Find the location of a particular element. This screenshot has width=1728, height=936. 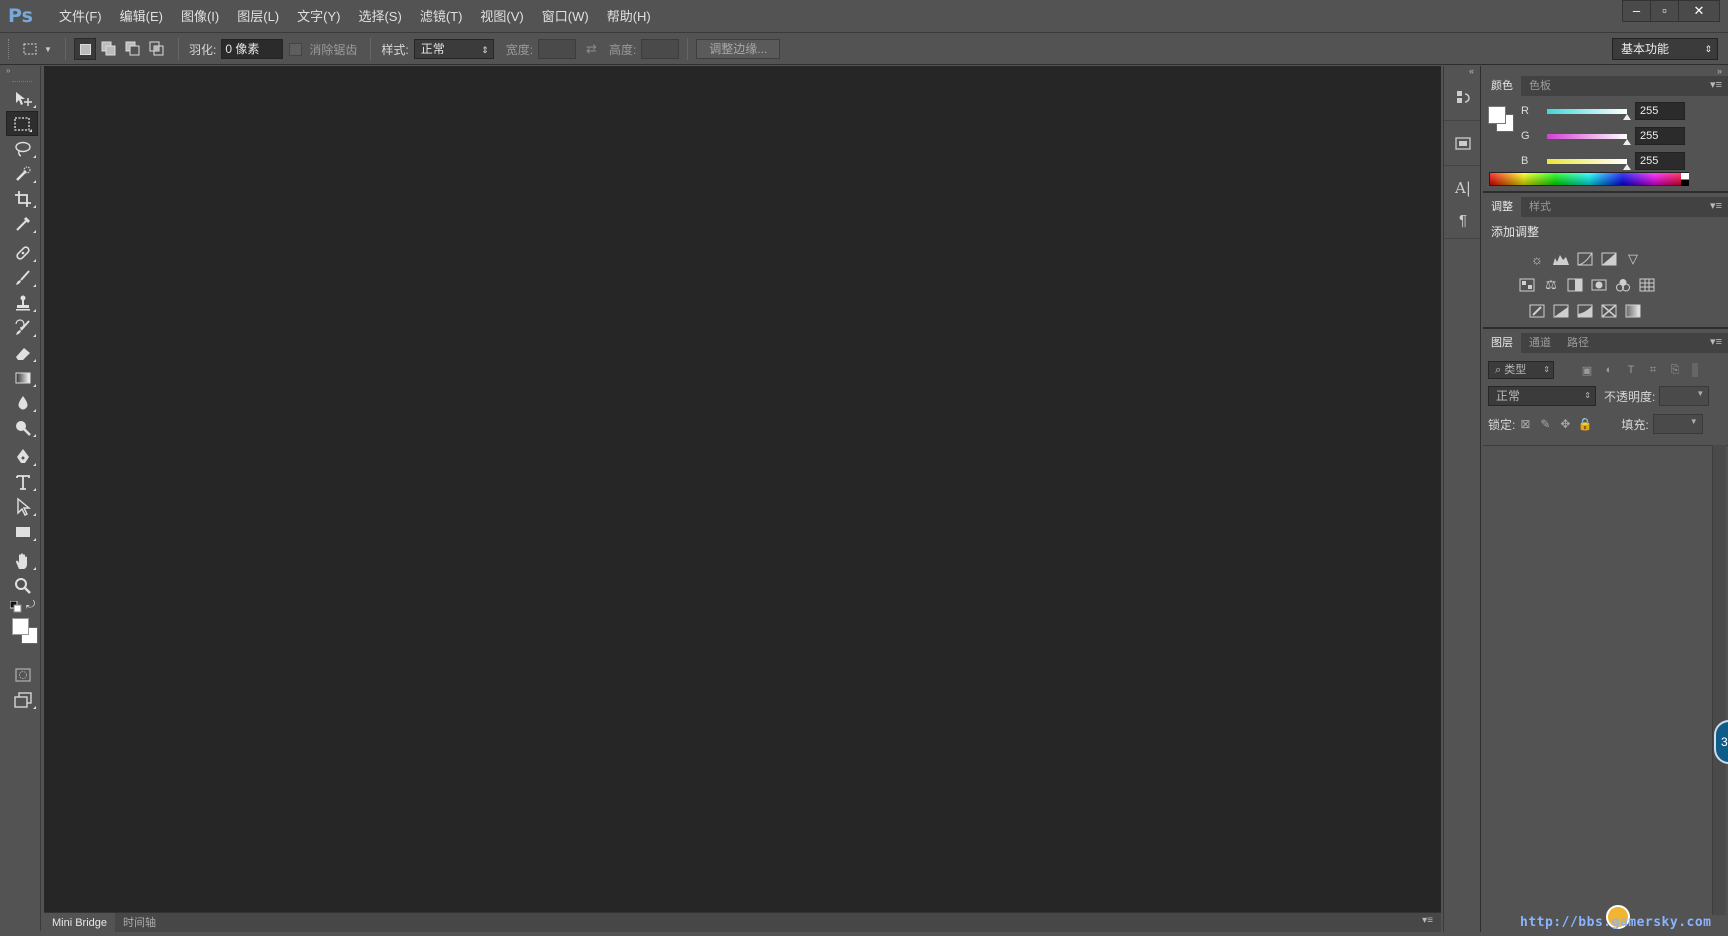

invert-icon is located at coordinates (1537, 311).